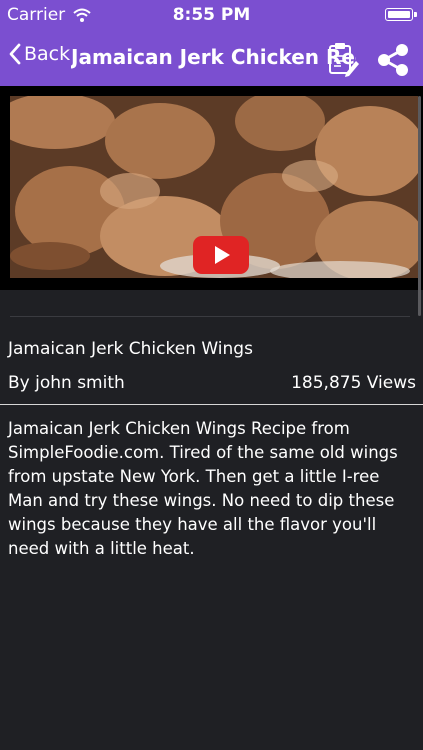 The image size is (423, 750). Describe the element at coordinates (401, 14) in the screenshot. I see `battery-icon` at that location.